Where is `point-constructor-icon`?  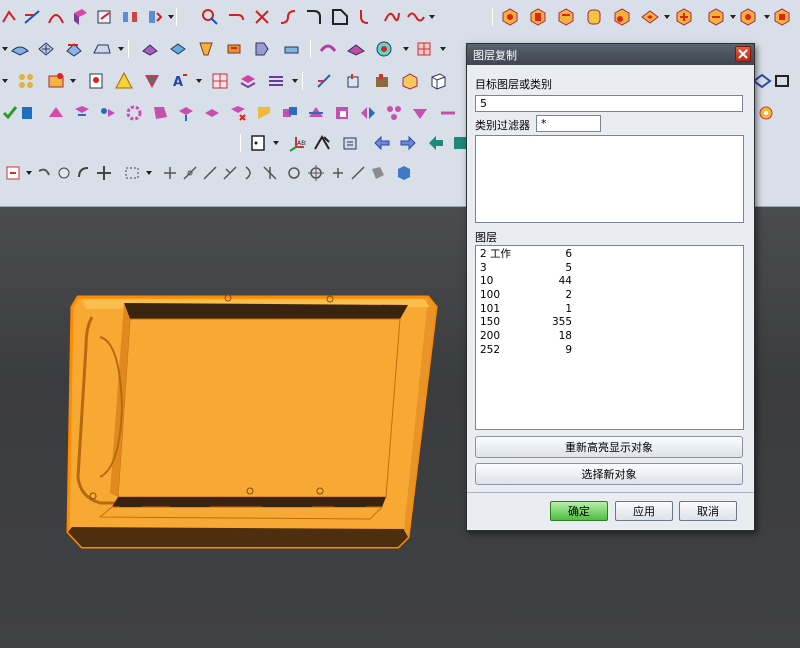 point-constructor-icon is located at coordinates (322, 143).